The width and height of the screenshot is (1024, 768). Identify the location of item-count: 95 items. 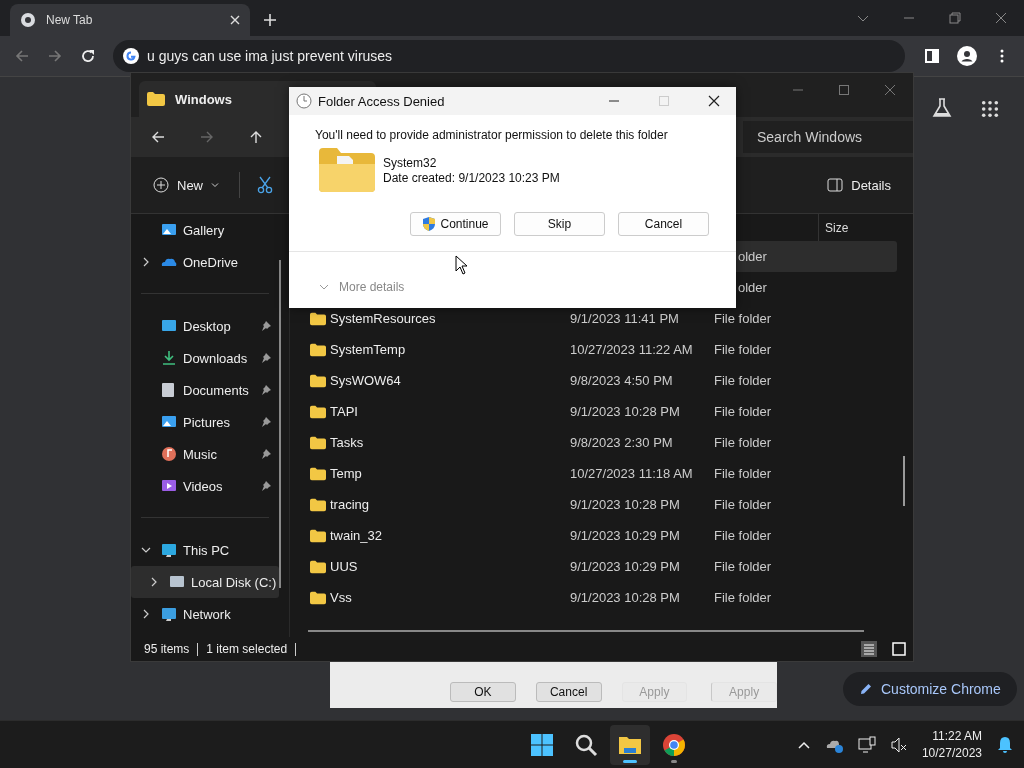
(167, 649).